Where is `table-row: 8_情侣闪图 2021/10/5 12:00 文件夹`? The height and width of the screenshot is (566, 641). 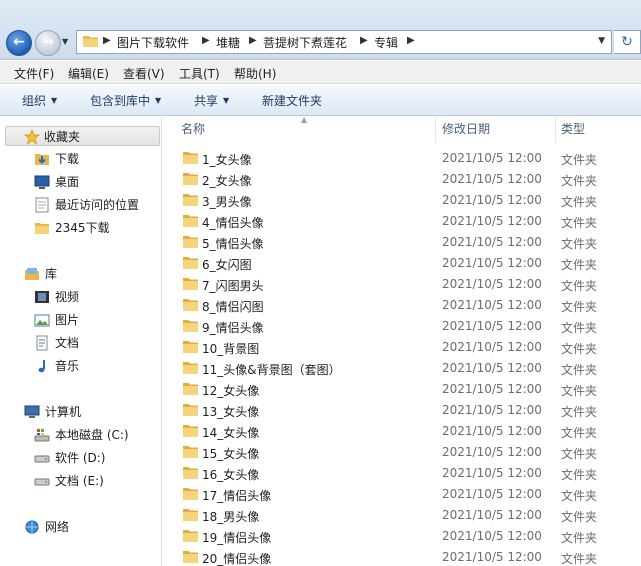 table-row: 8_情侣闪图 2021/10/5 12:00 文件夹 is located at coordinates (402, 305).